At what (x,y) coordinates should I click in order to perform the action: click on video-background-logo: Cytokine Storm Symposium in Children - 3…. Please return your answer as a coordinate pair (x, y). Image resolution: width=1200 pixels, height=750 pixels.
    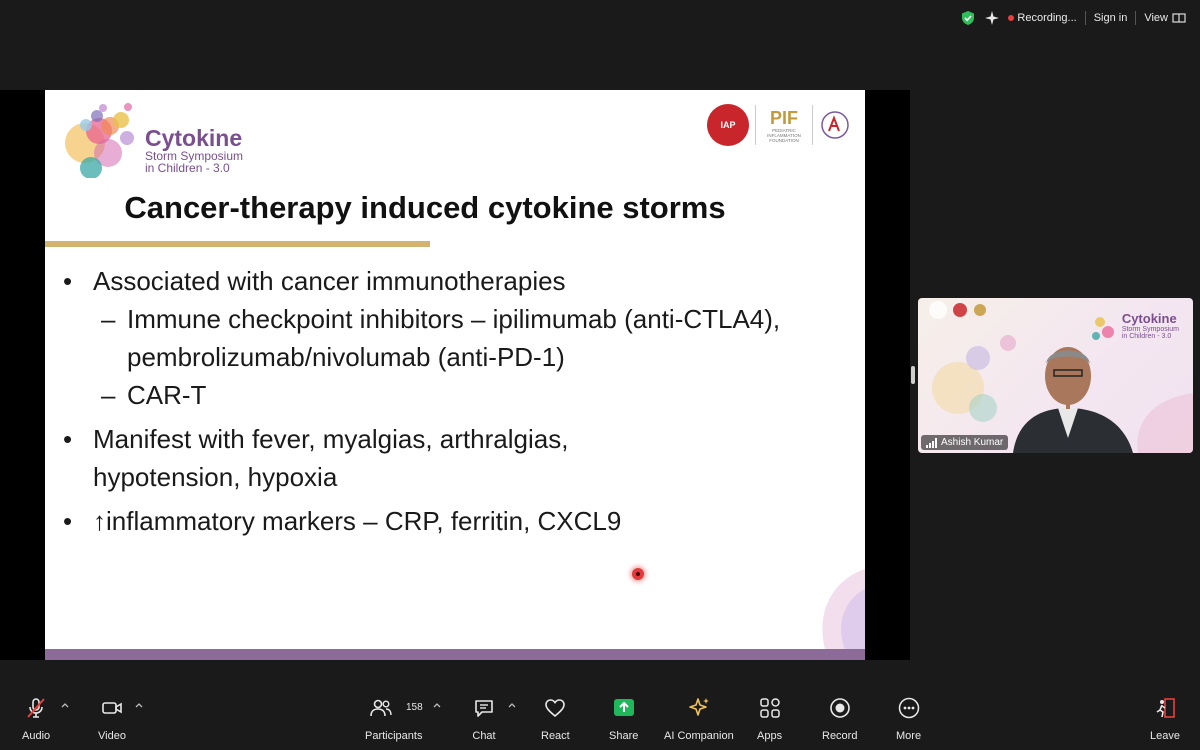
    Looking at the image, I should click on (1150, 326).